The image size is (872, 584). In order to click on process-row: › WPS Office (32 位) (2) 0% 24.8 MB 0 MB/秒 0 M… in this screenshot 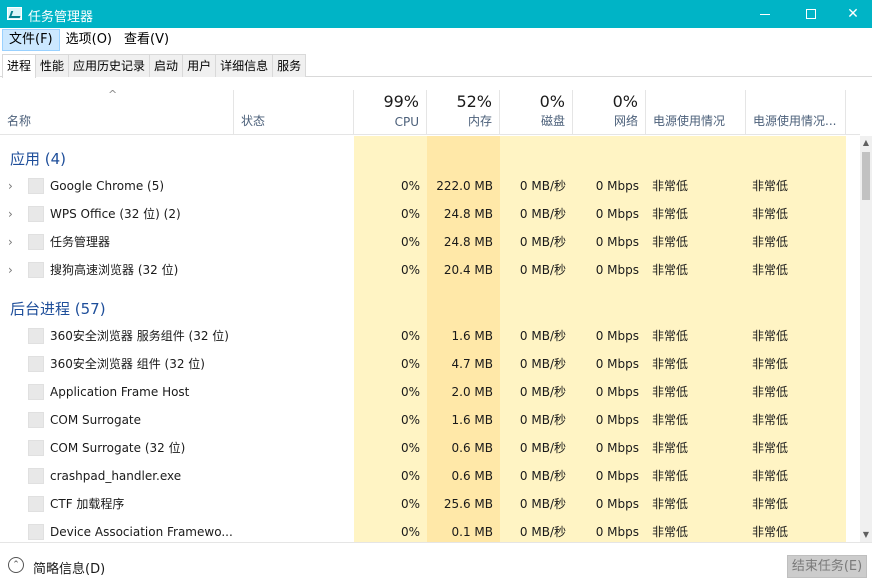, I will do `click(430, 214)`.